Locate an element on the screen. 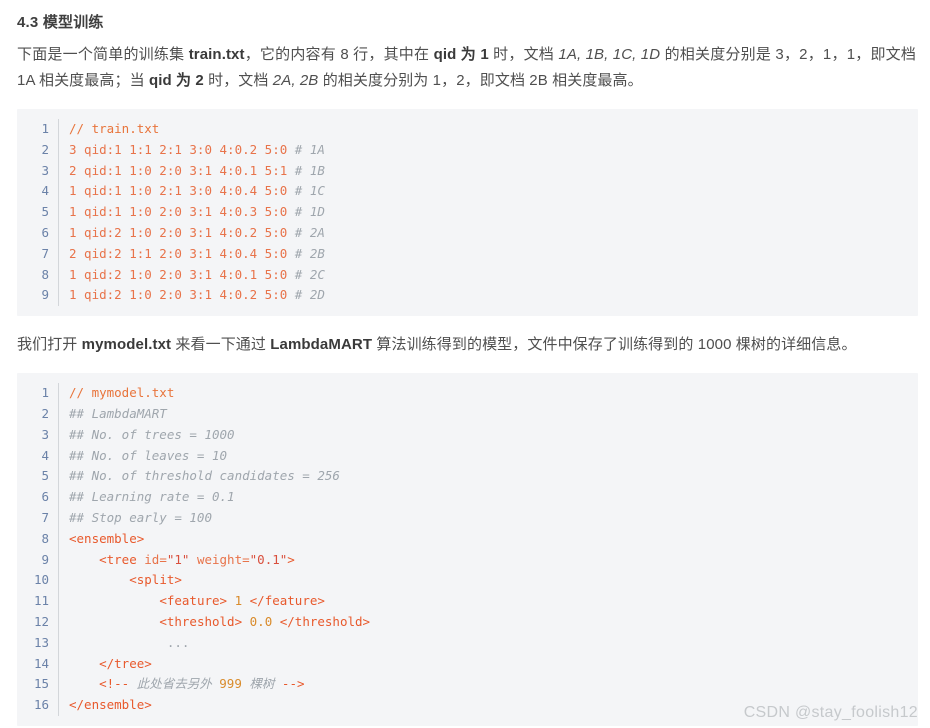 This screenshot has width=930, height=728. code-line: 1 // train.txt is located at coordinates (467, 129).